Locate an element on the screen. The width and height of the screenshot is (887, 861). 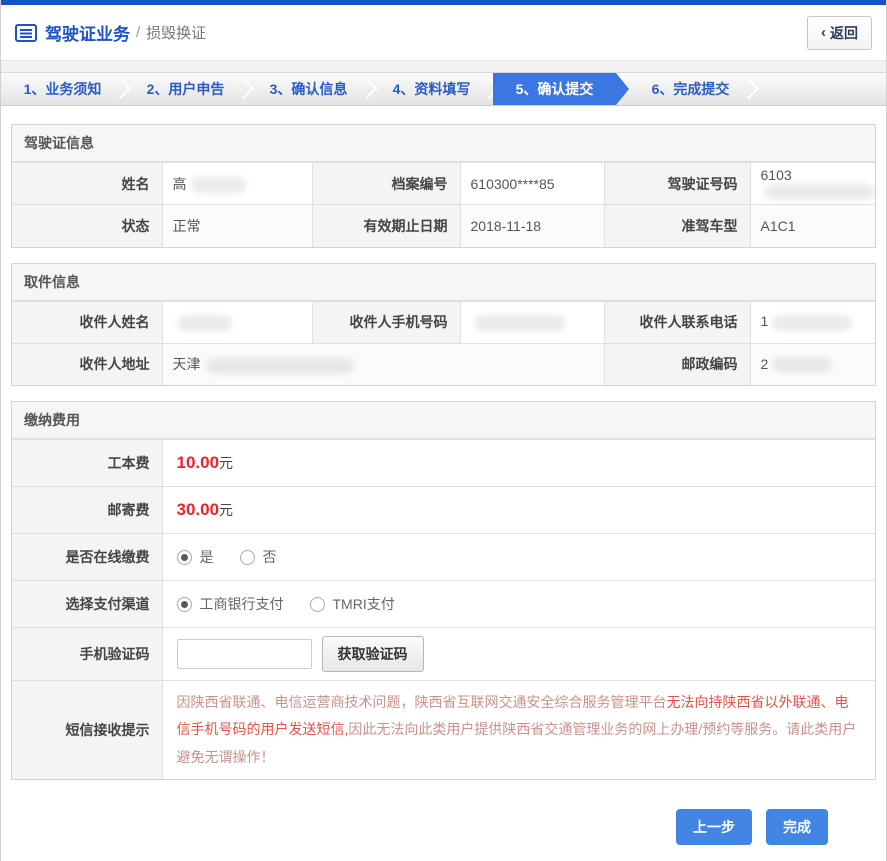
previous-step-button: 上一步 is located at coordinates (714, 826).